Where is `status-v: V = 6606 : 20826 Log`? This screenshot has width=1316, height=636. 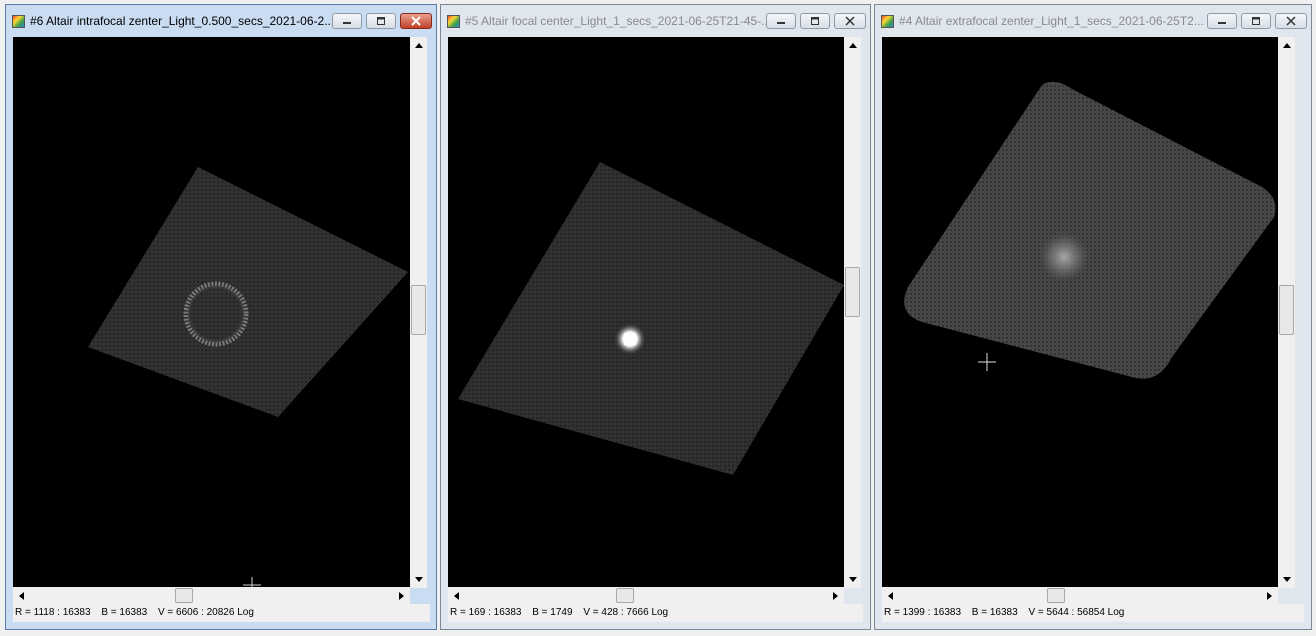
status-v: V = 6606 : 20826 Log is located at coordinates (205, 612).